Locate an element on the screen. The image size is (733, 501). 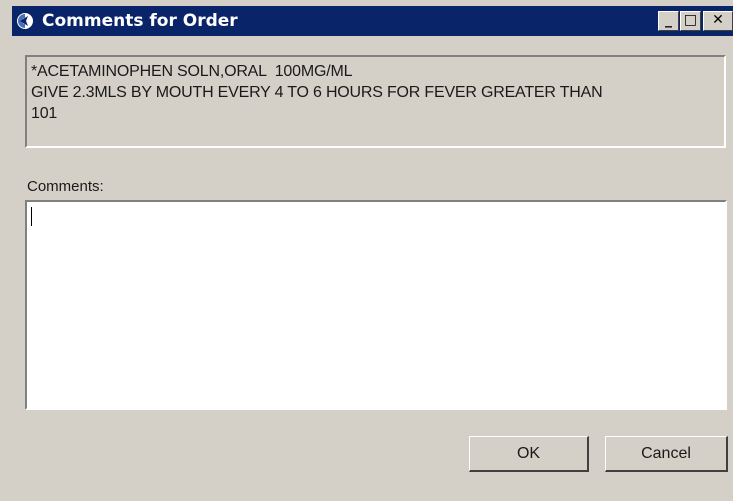
minimize-icon: _ is located at coordinates (668, 20).